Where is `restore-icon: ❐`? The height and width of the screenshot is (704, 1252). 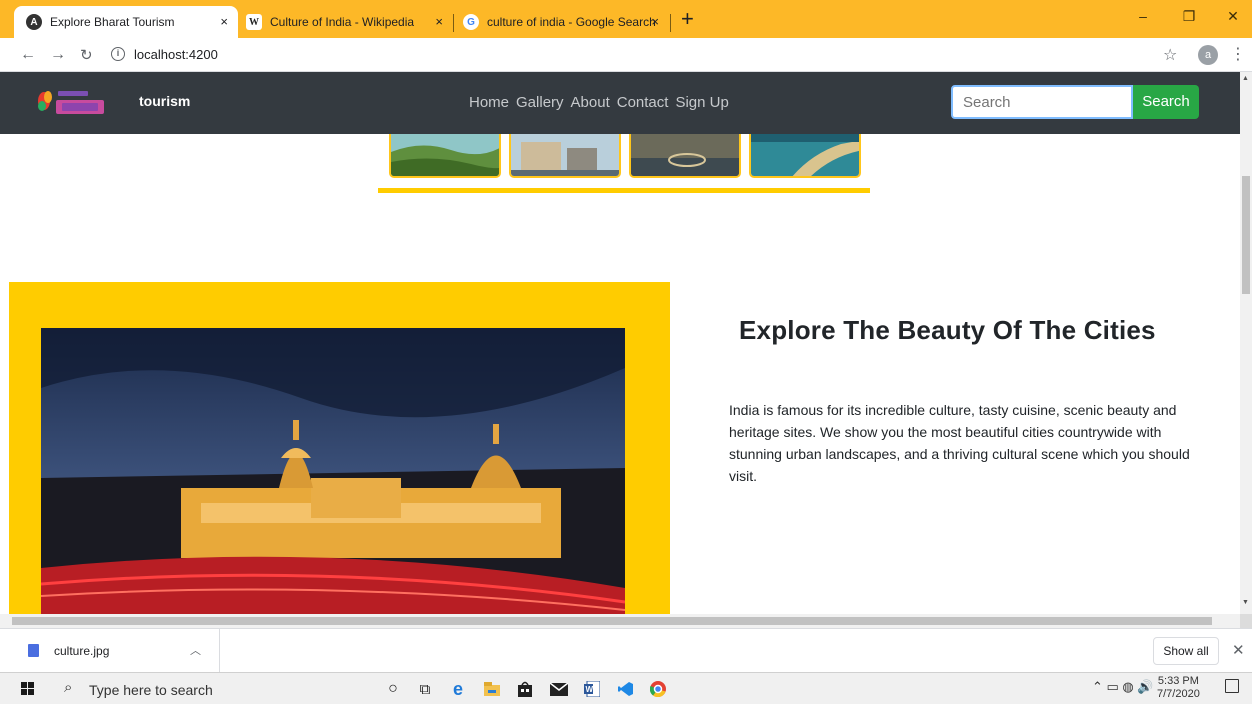
restore-icon: ❐ is located at coordinates (1189, 16).